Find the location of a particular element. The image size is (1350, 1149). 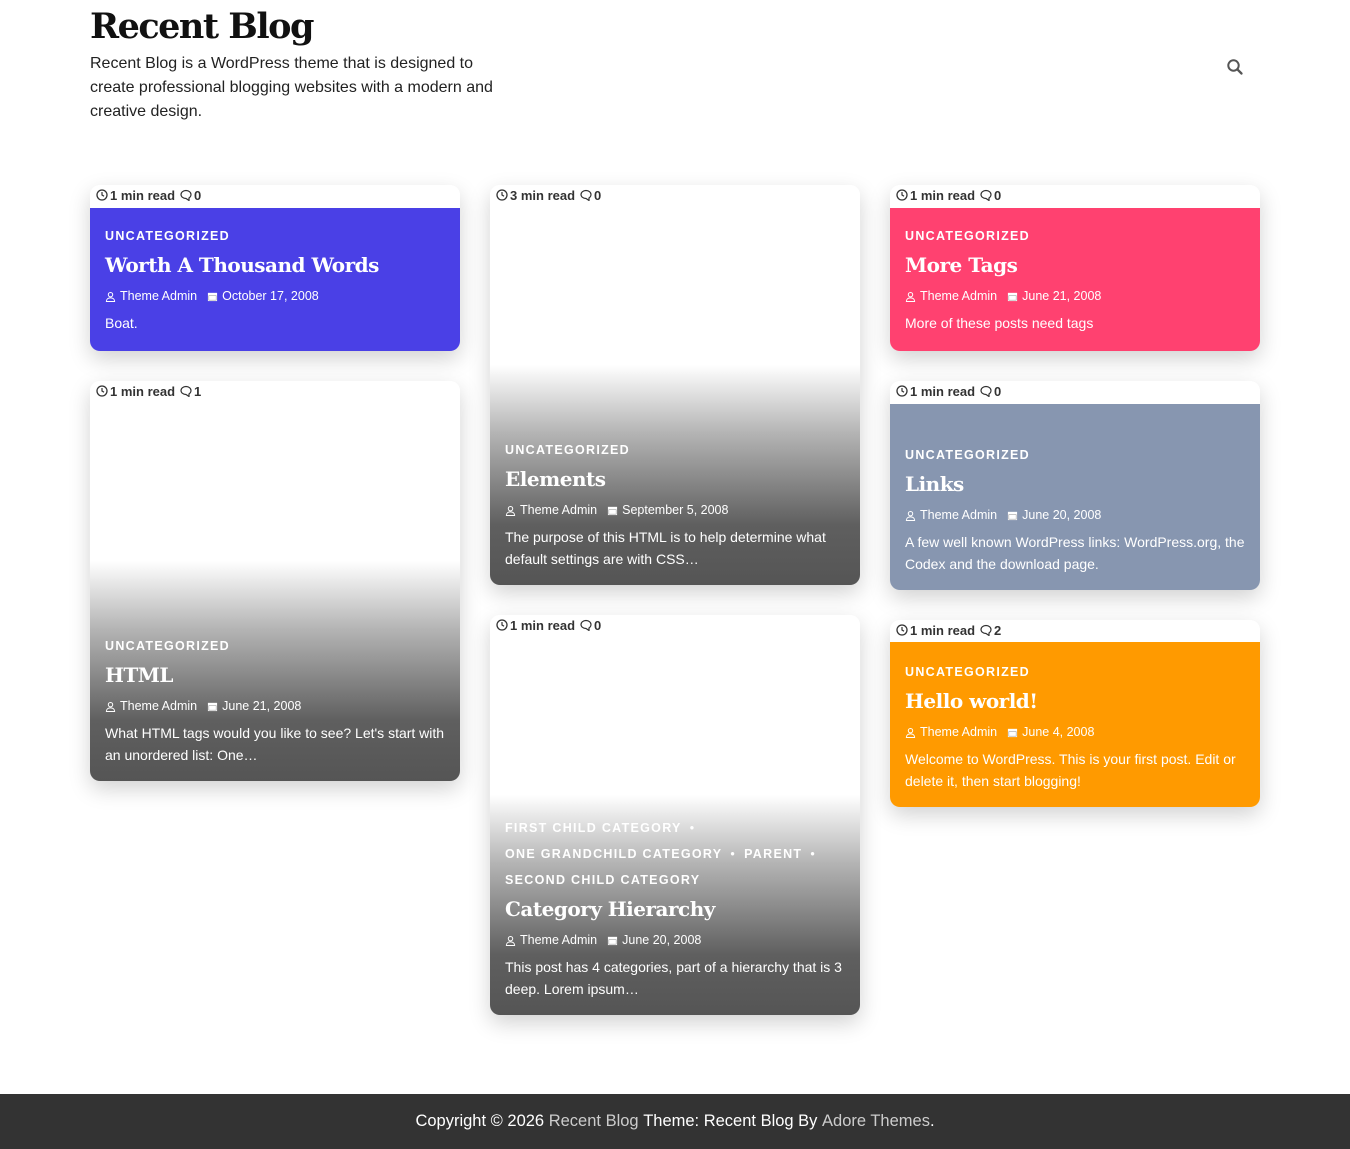

site-title: Recent Blog is located at coordinates (202, 26).